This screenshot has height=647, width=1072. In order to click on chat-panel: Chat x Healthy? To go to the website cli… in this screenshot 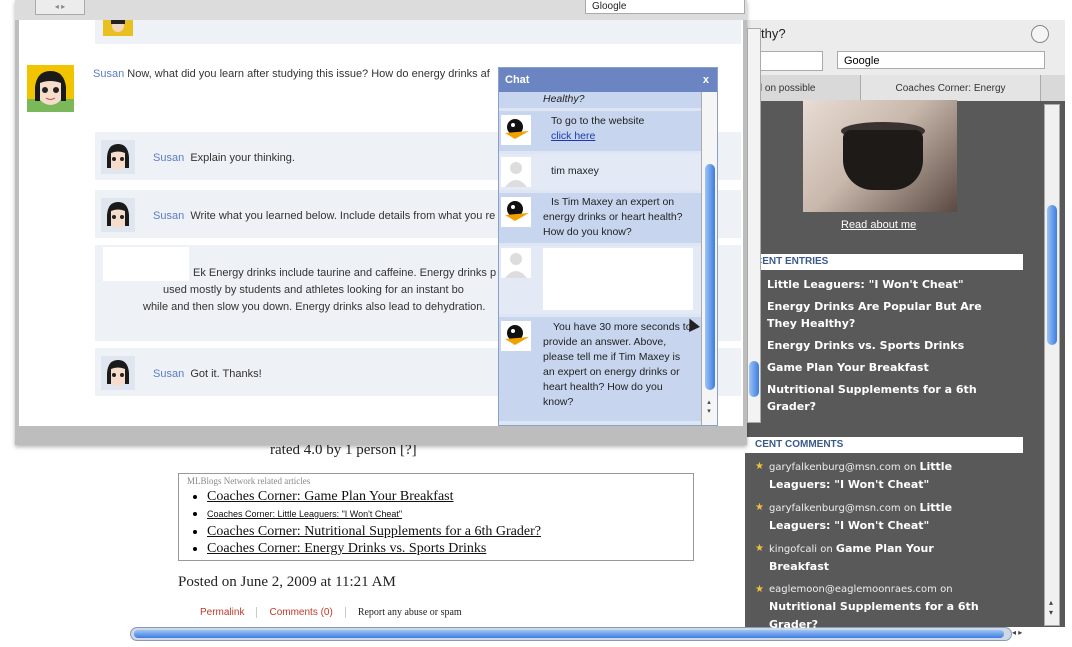, I will do `click(608, 246)`.